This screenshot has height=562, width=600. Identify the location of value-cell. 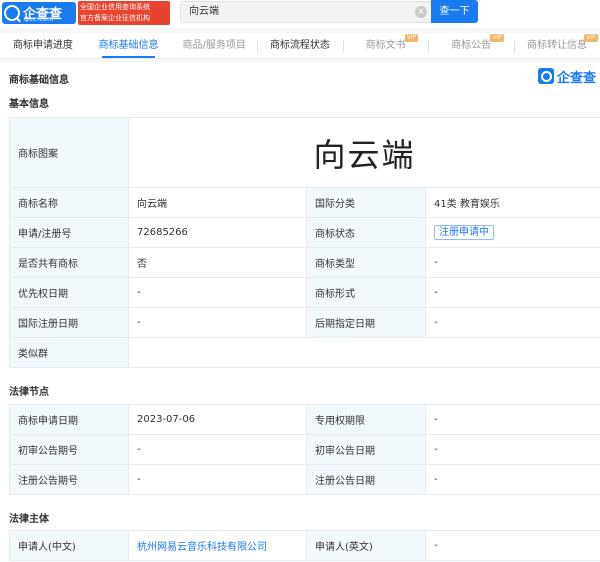
(364, 352).